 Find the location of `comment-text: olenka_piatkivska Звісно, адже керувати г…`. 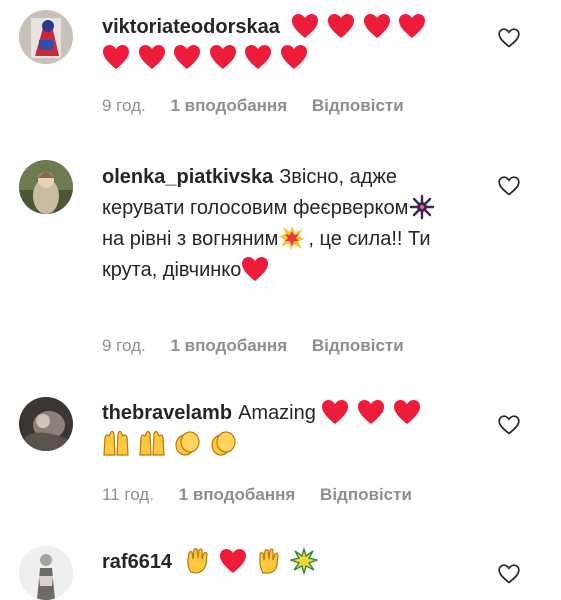

comment-text: olenka_piatkivska Звісно, адже керувати г… is located at coordinates (274, 224).